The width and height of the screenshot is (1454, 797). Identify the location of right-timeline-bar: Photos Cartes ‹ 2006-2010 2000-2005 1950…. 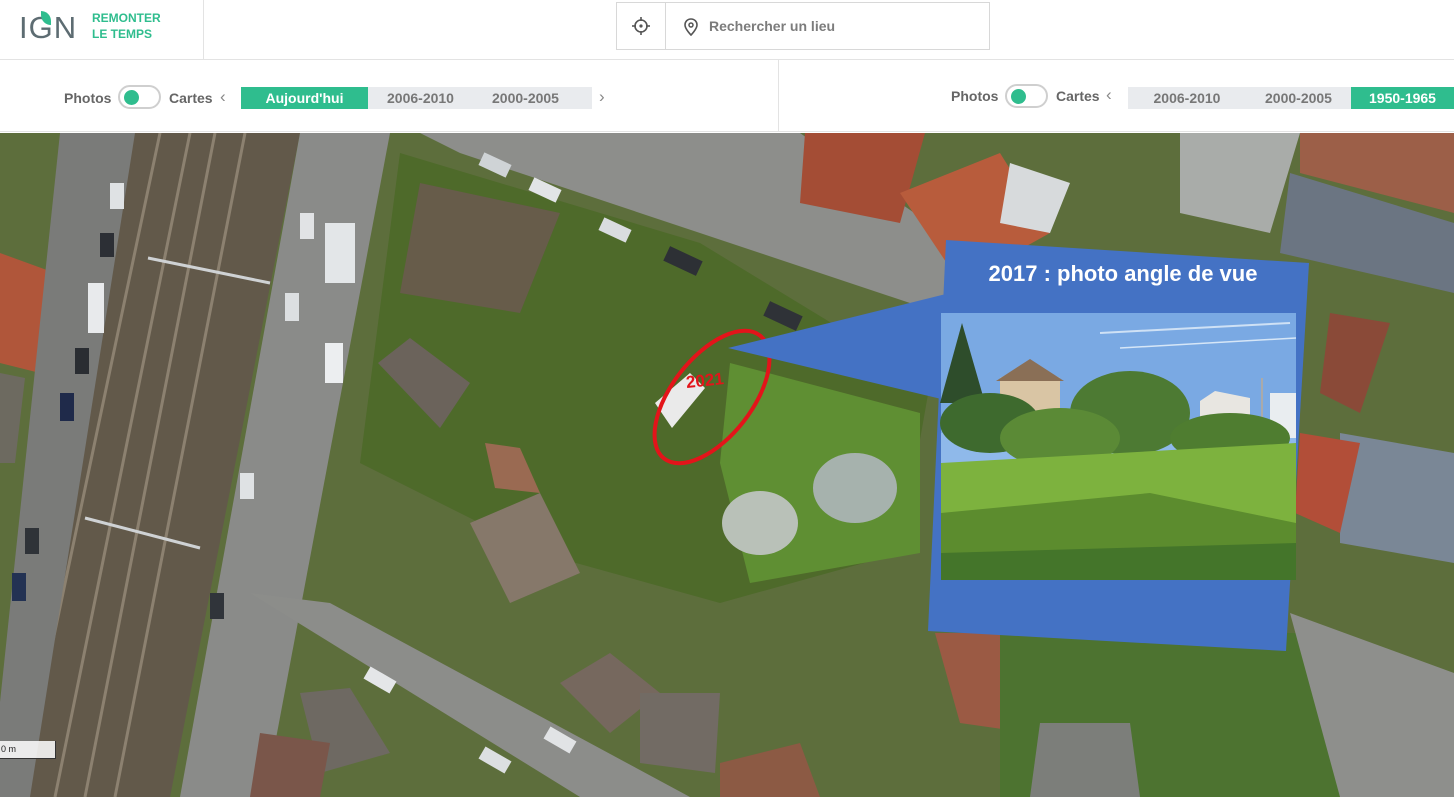
(1116, 96).